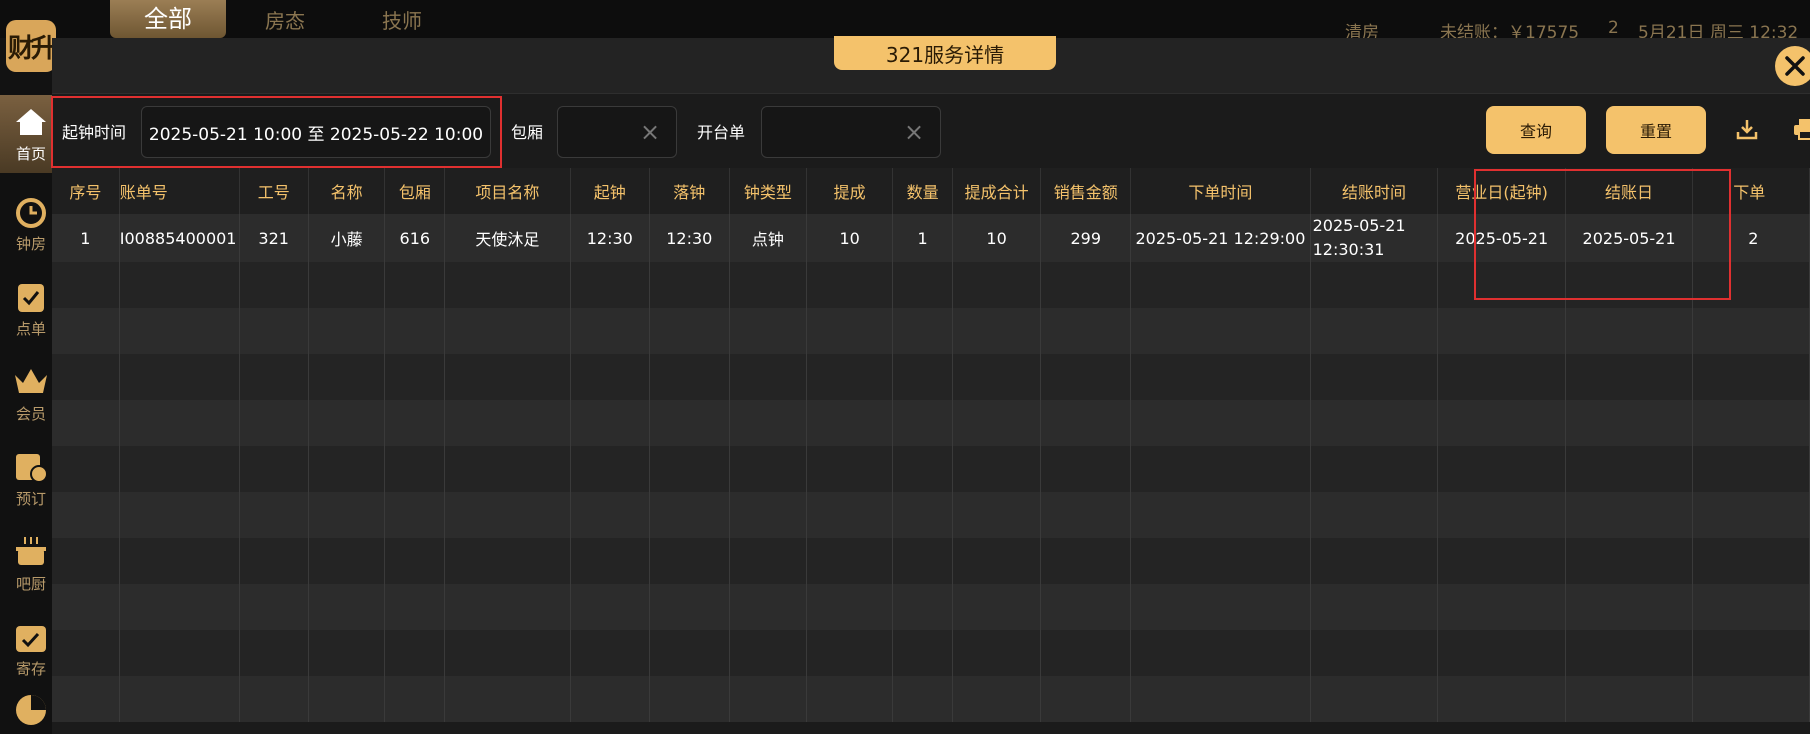 The width and height of the screenshot is (1810, 734). What do you see at coordinates (650, 132) in the screenshot?
I see `clear-room-icon: ×` at bounding box center [650, 132].